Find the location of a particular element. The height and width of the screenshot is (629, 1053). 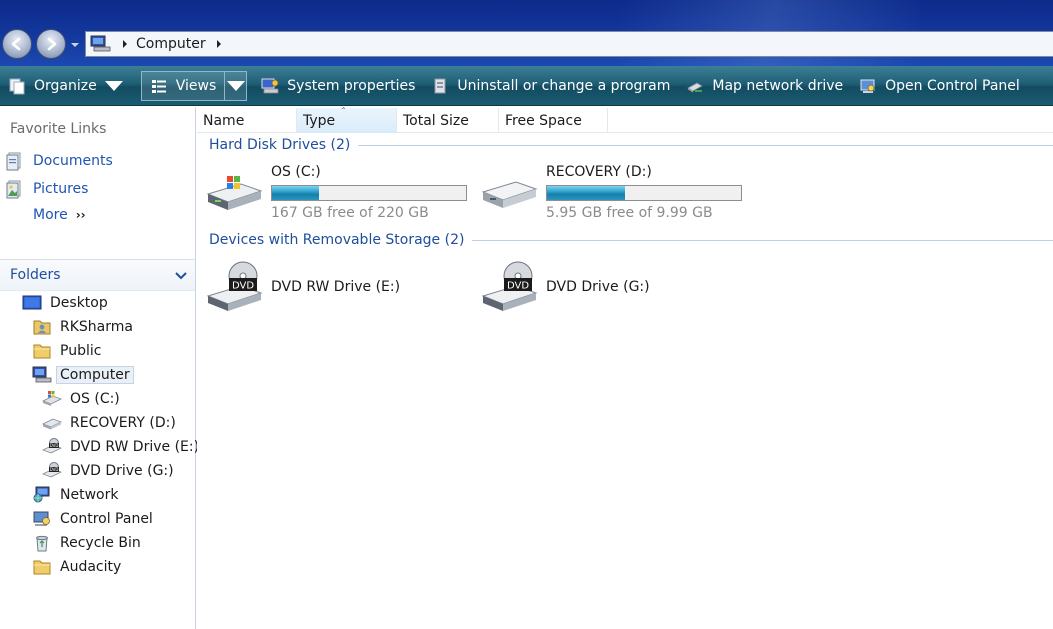

desktop-icon is located at coordinates (32, 302).